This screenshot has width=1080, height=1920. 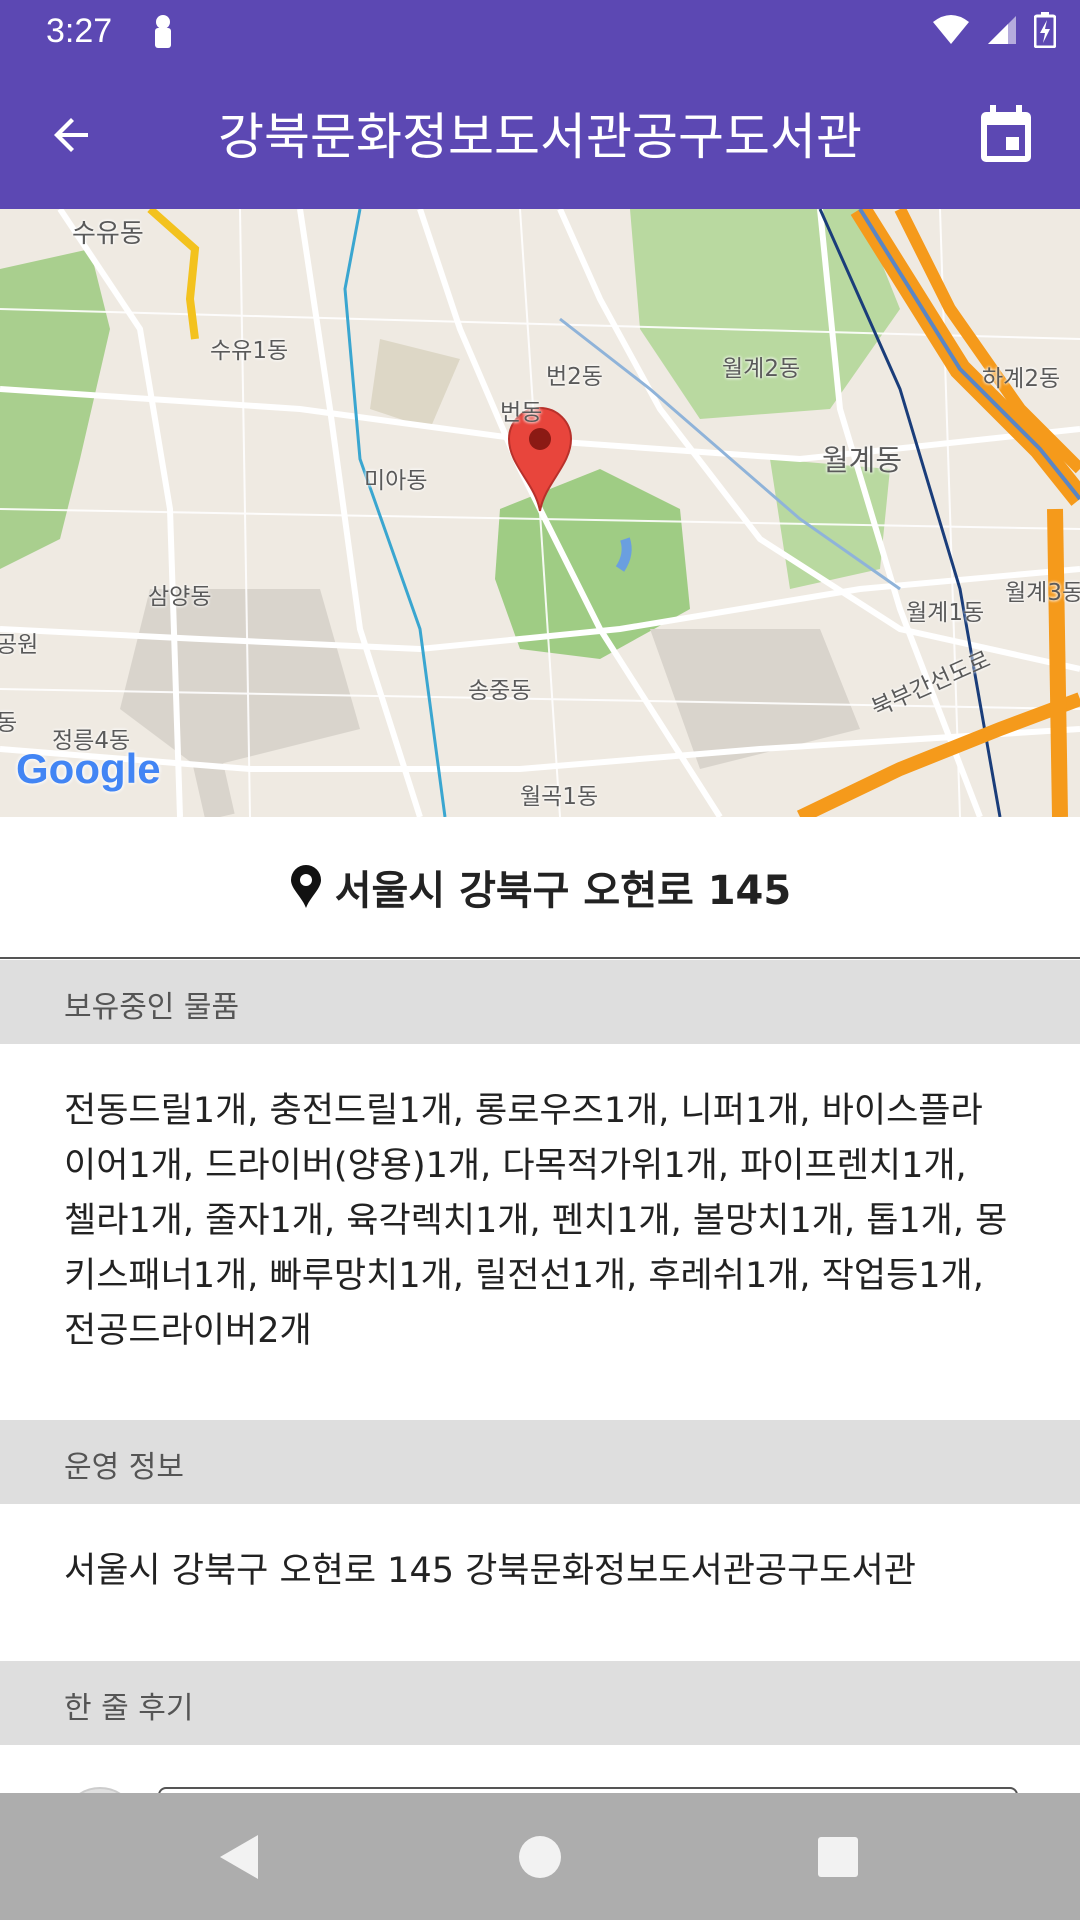 What do you see at coordinates (396, 481) in the screenshot?
I see `map-label: 미아동` at bounding box center [396, 481].